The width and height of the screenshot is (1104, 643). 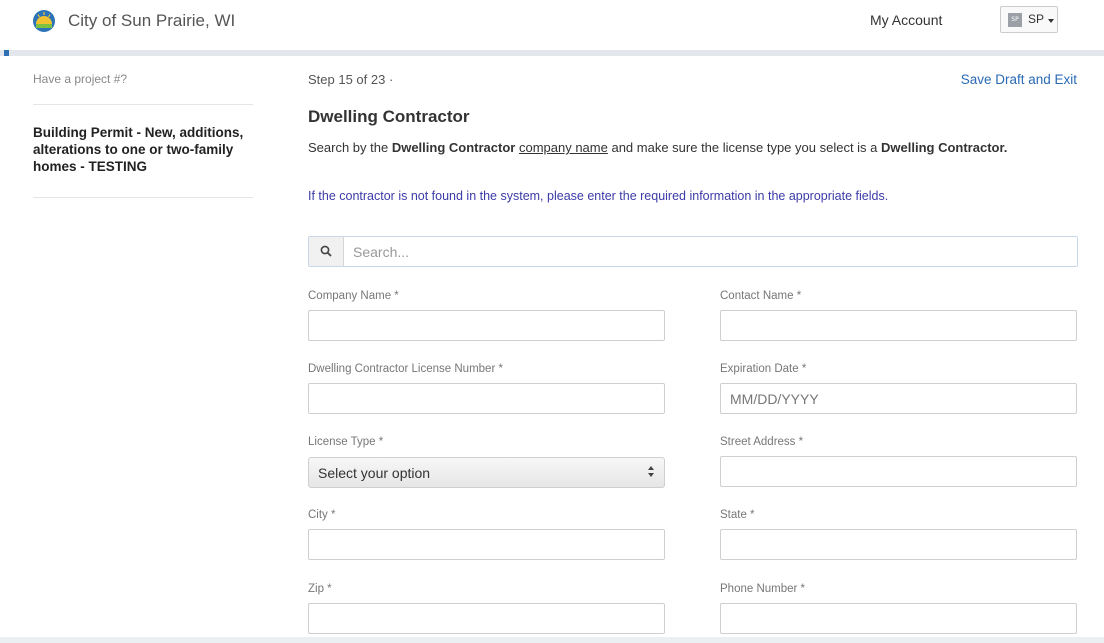 What do you see at coordinates (944, 147) in the screenshot?
I see `instructions-bold: Dwelling Contractor.` at bounding box center [944, 147].